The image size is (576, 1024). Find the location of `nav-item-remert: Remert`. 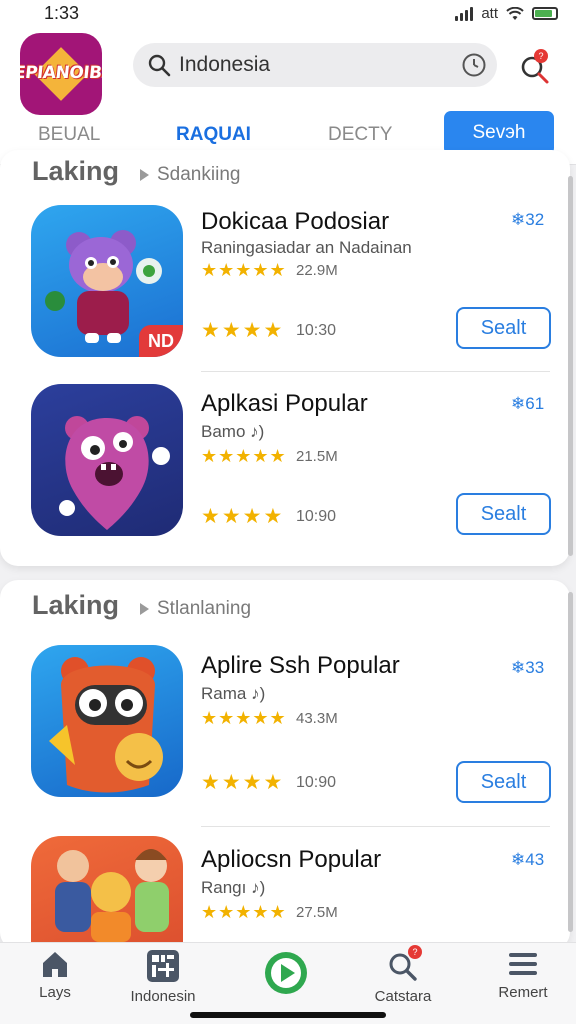

nav-item-remert: Remert is located at coordinates (522, 975).